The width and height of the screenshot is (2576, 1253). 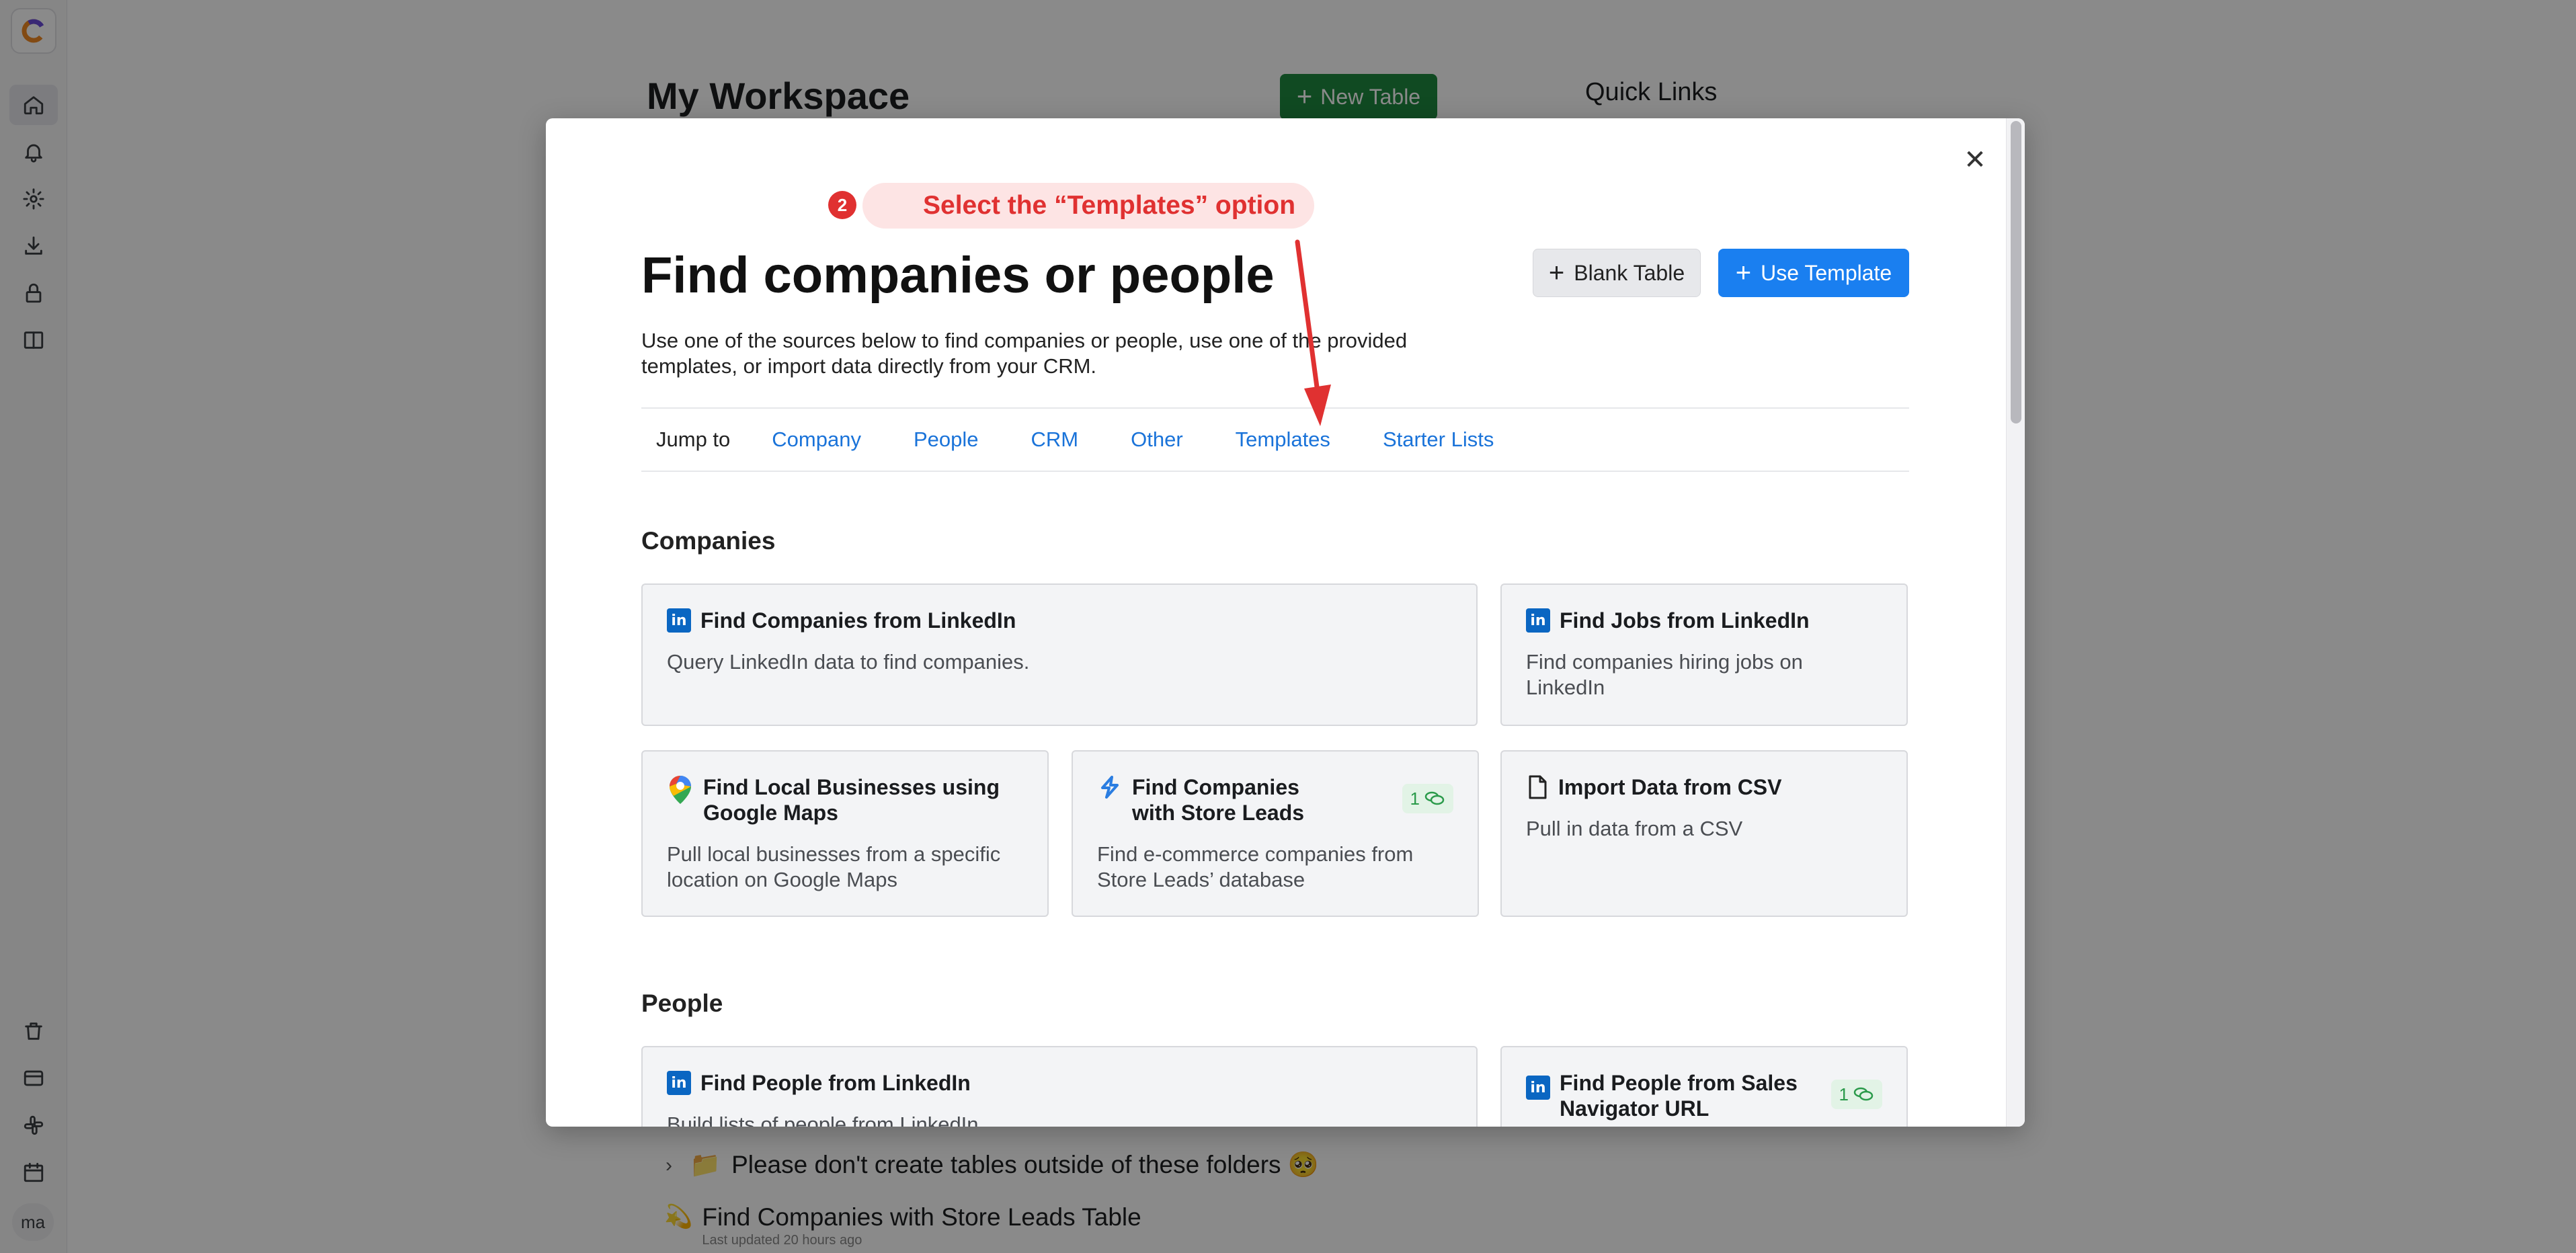 I want to click on jump-link-people: People, so click(x=946, y=440).